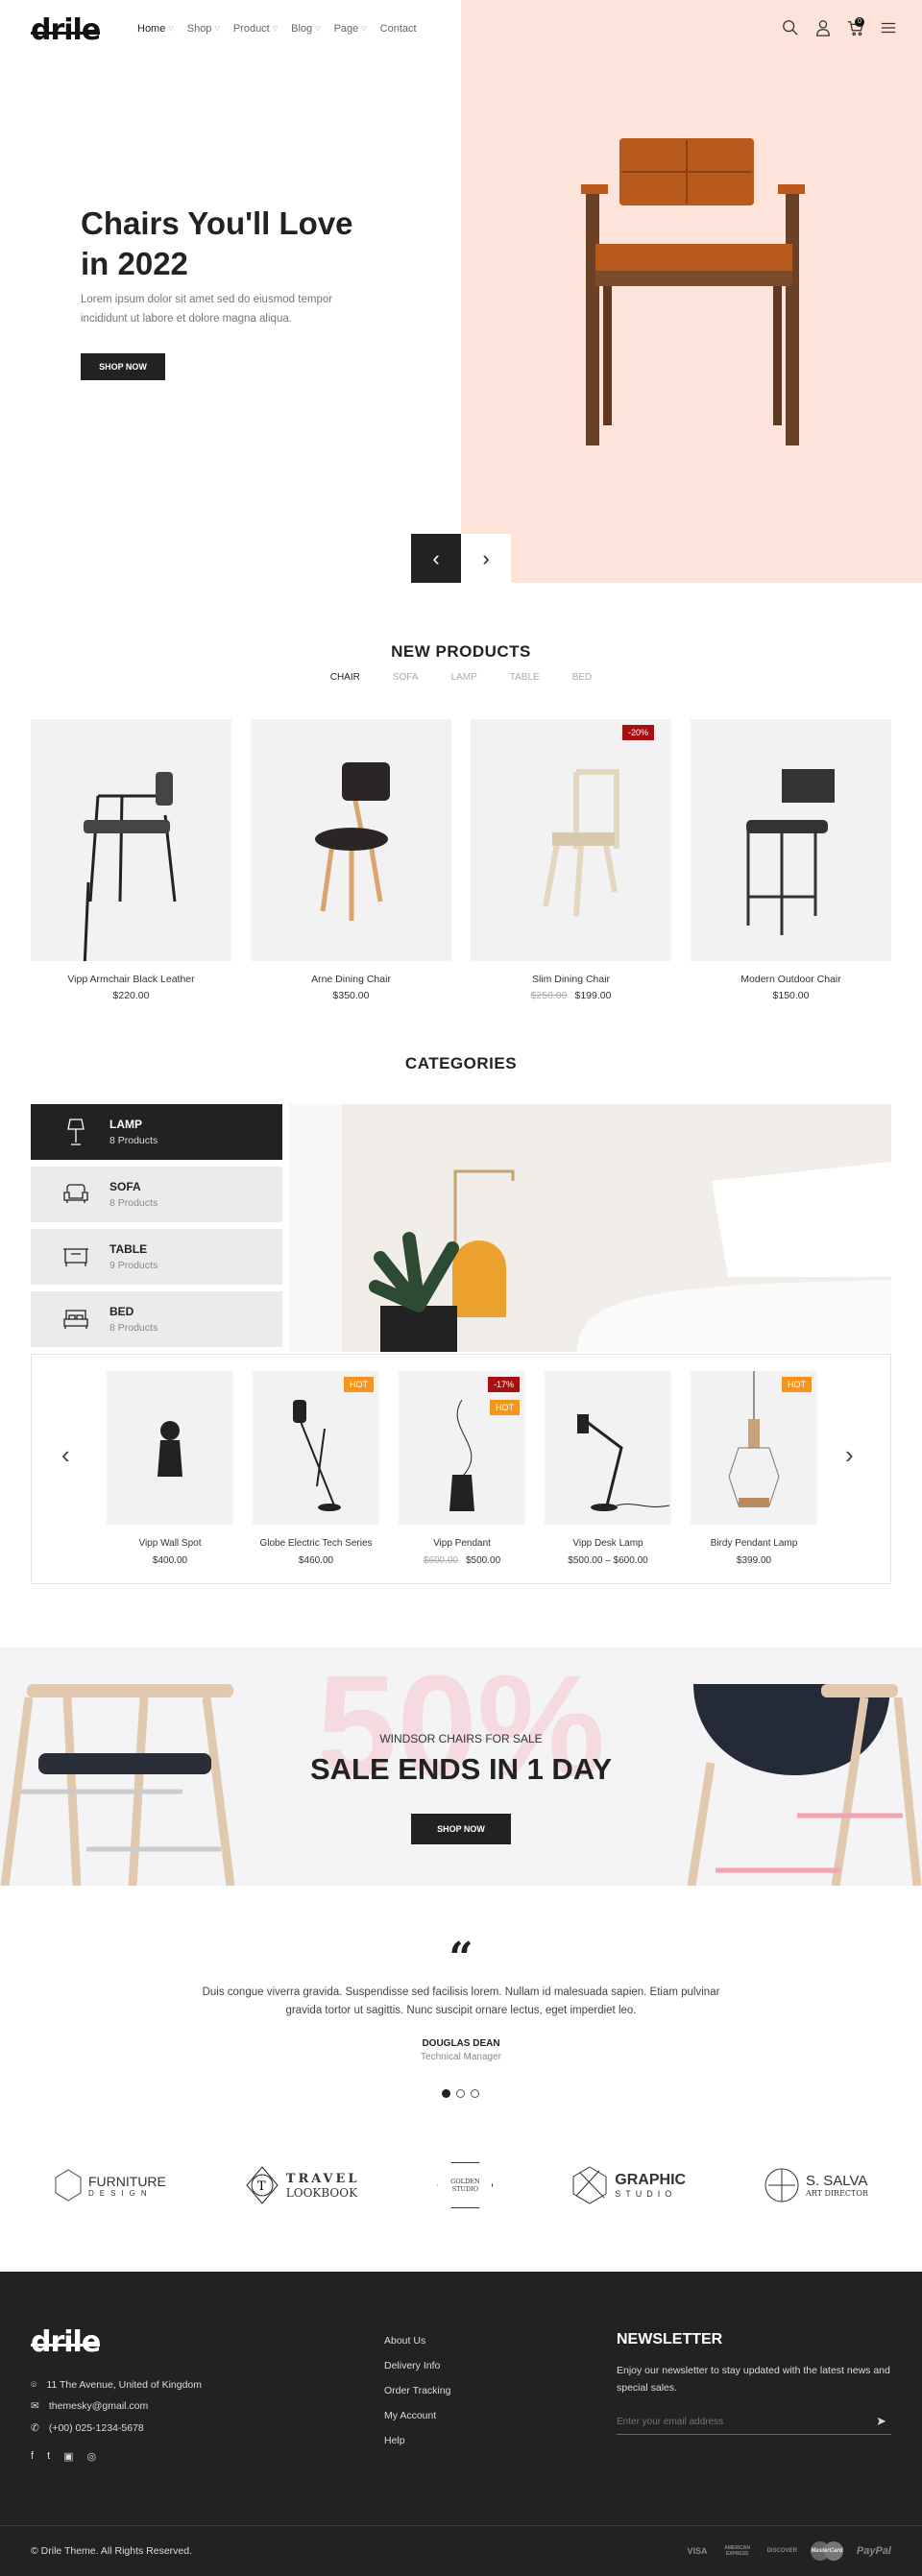 Image resolution: width=922 pixels, height=2576 pixels. Describe the element at coordinates (462, 1560) in the screenshot. I see `lamp-price: $600.00 $500.00` at that location.